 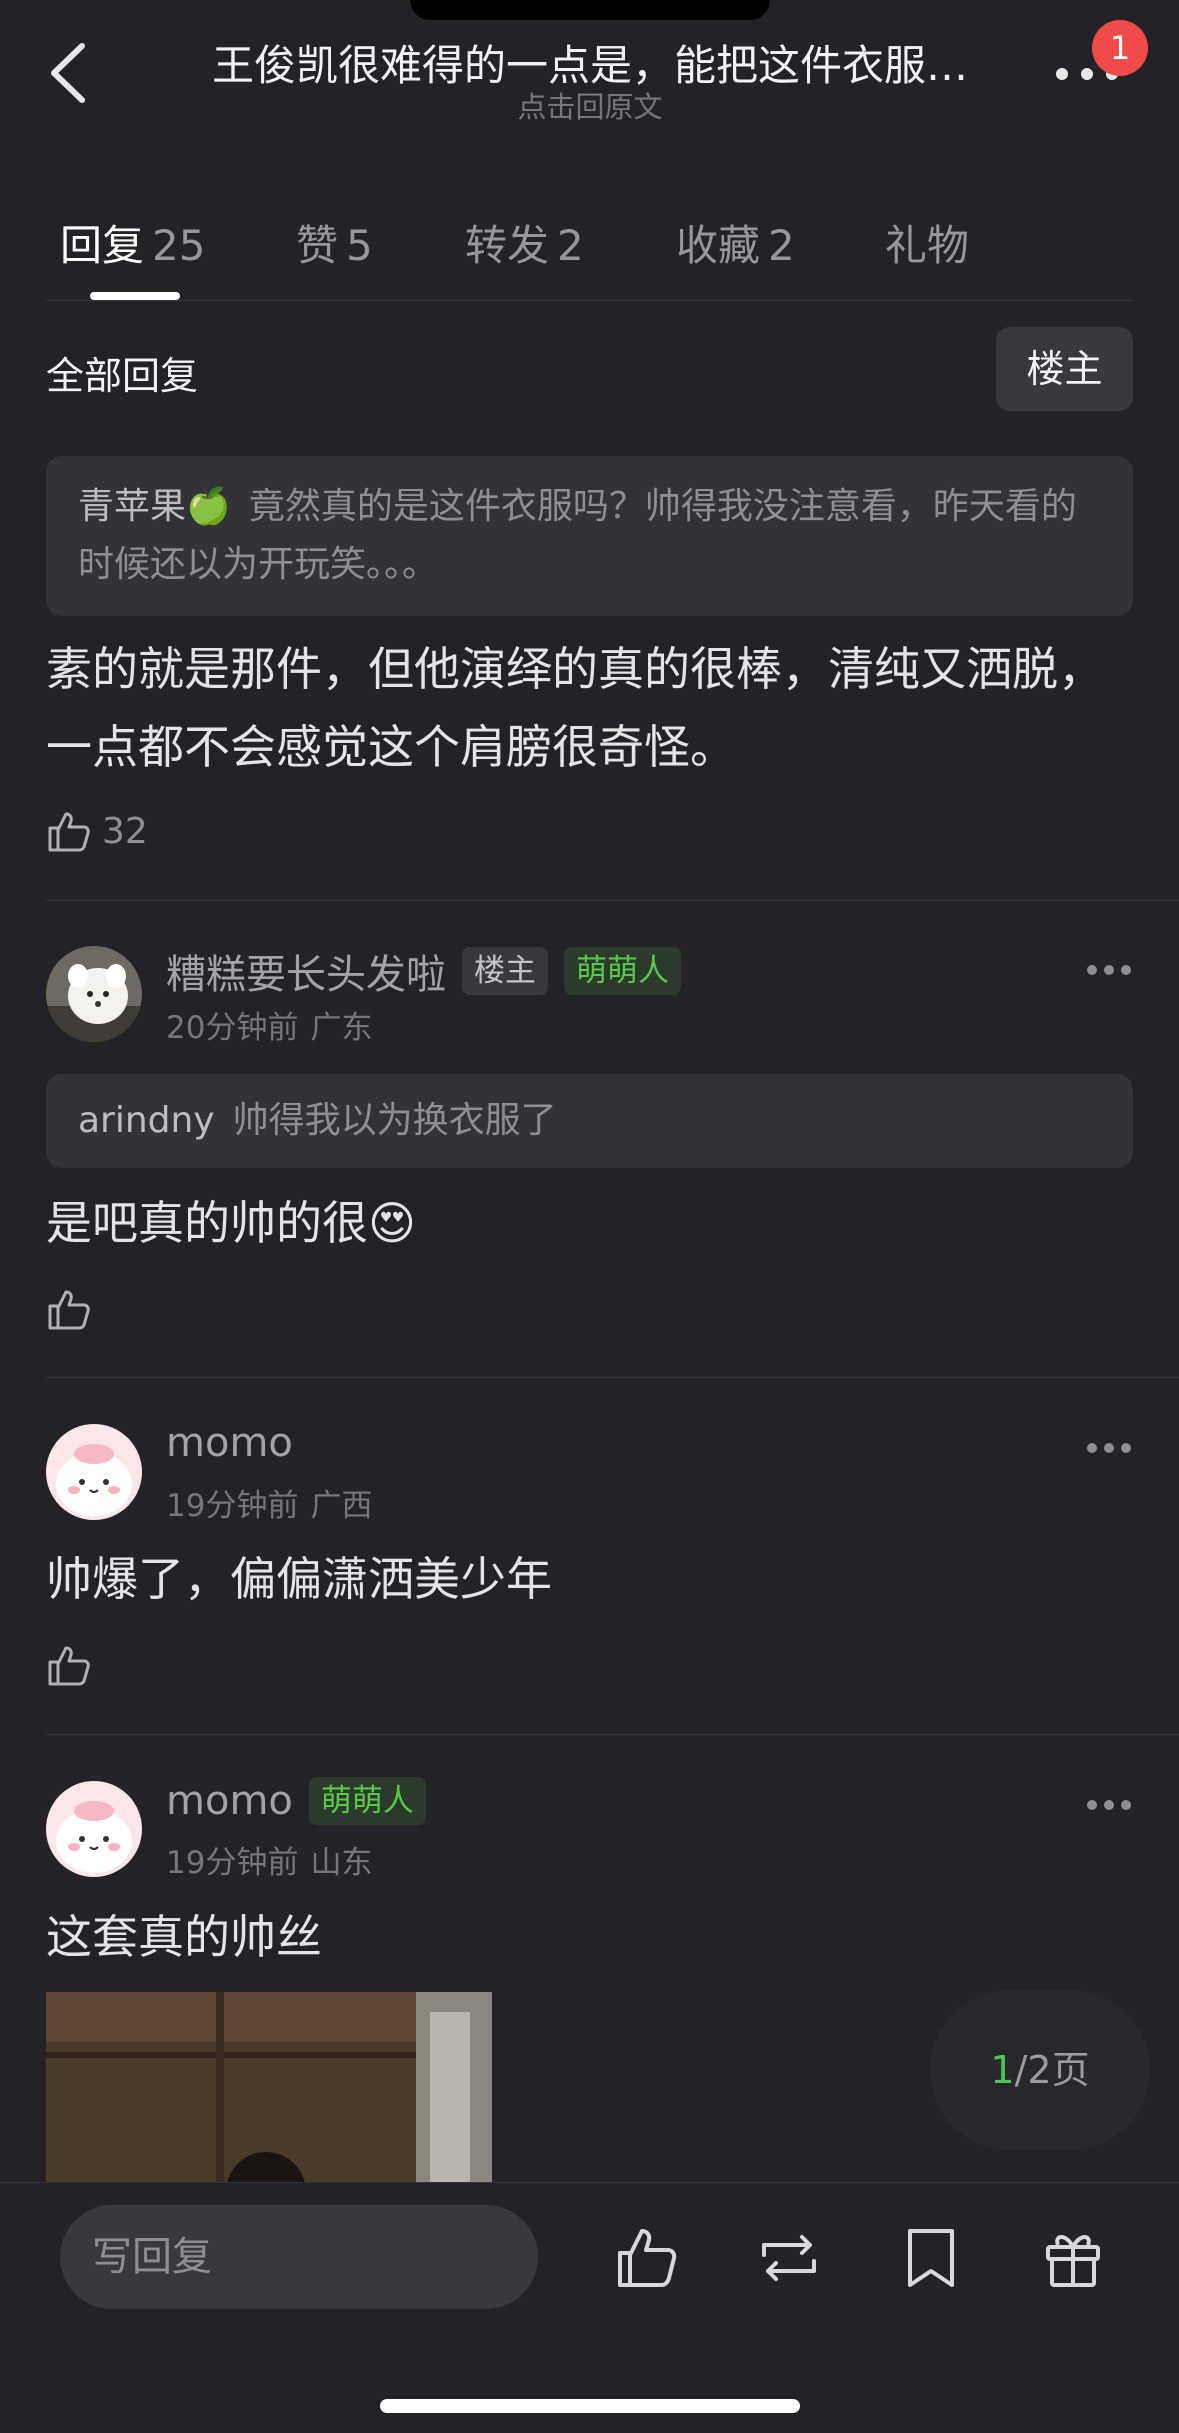 I want to click on like-button: 32, so click(x=97, y=831).